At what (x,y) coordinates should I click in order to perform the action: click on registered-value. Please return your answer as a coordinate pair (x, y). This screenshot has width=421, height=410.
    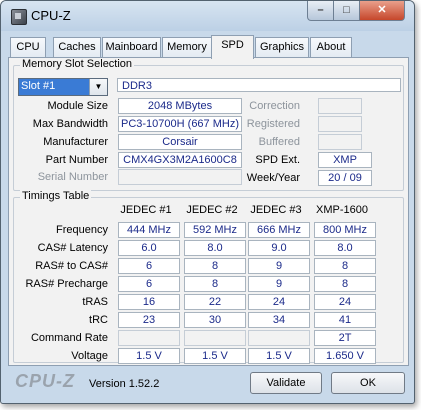
    Looking at the image, I should click on (340, 124).